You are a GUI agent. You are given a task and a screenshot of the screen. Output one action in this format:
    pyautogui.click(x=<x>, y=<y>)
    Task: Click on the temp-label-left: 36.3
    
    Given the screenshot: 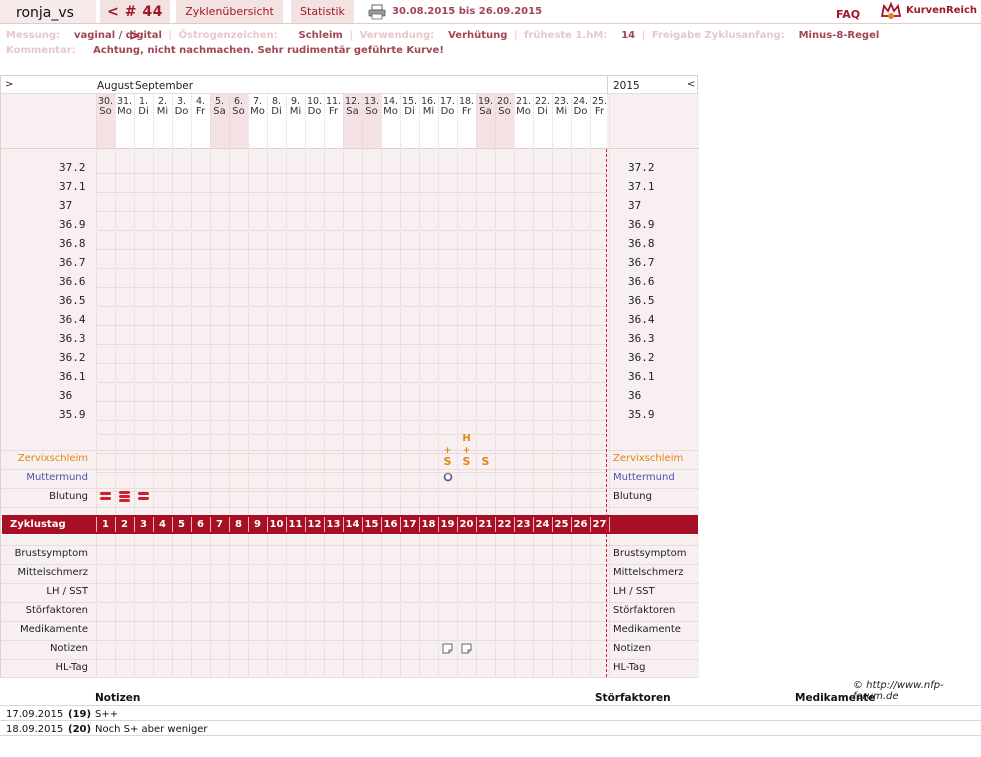 What is the action you would take?
    pyautogui.click(x=72, y=338)
    